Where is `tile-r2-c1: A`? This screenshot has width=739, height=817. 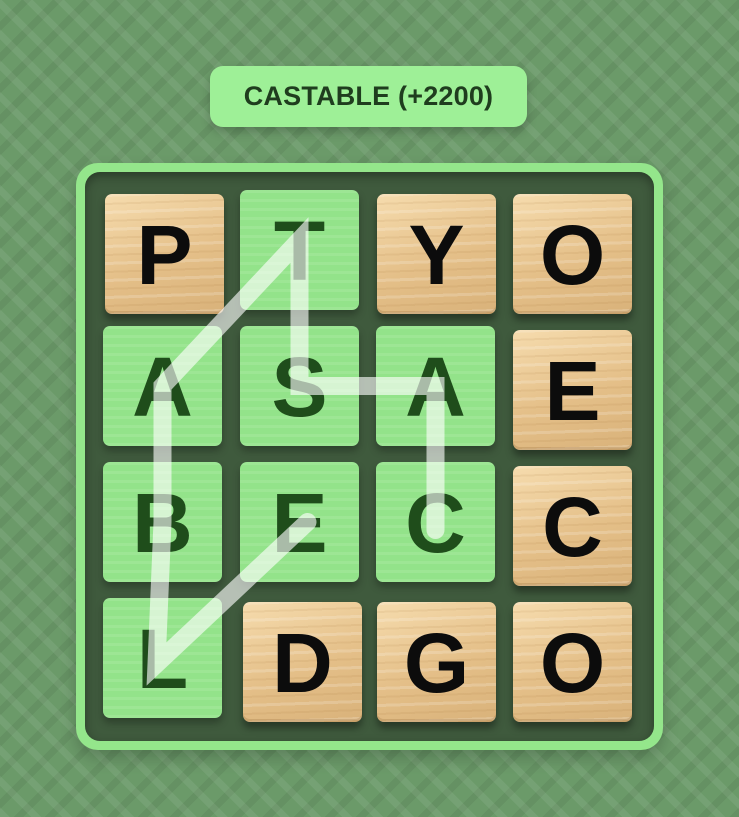 tile-r2-c1: A is located at coordinates (162, 386).